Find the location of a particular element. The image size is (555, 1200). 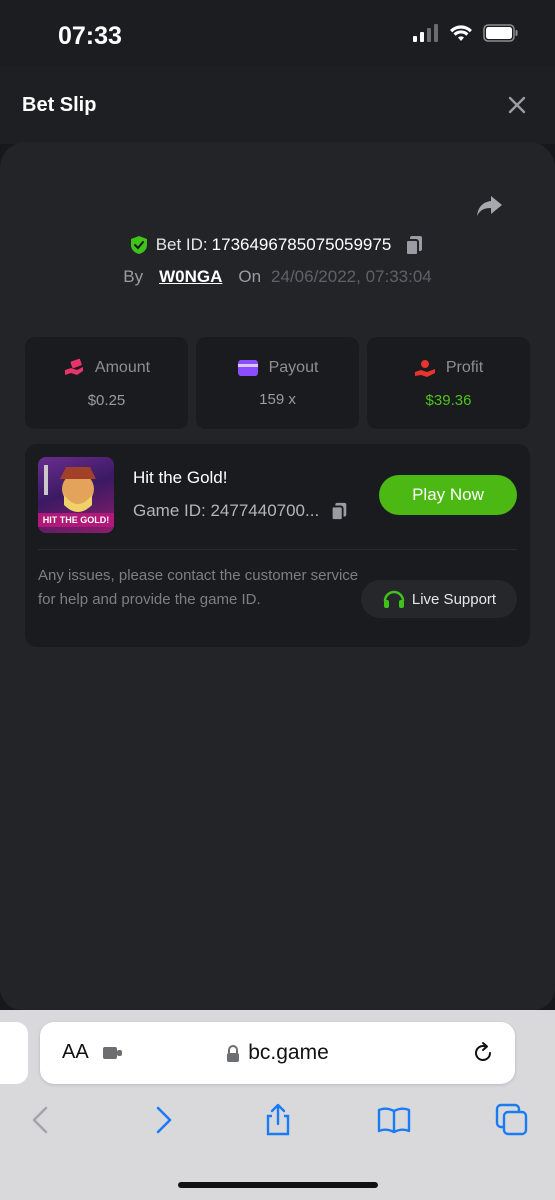

card-icon is located at coordinates (247, 367).